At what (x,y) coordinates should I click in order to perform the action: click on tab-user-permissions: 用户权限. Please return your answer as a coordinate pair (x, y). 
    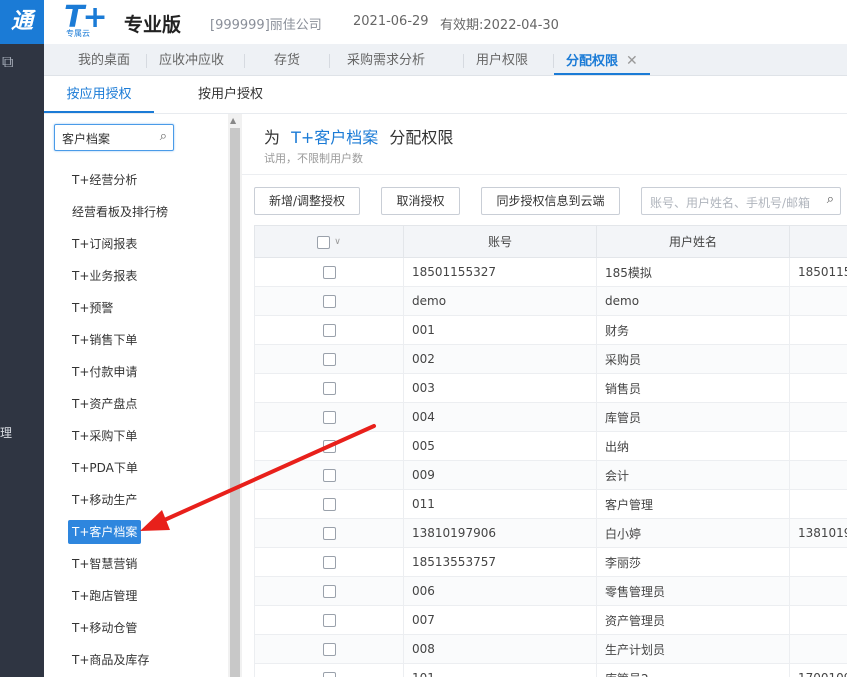
    Looking at the image, I should click on (502, 59).